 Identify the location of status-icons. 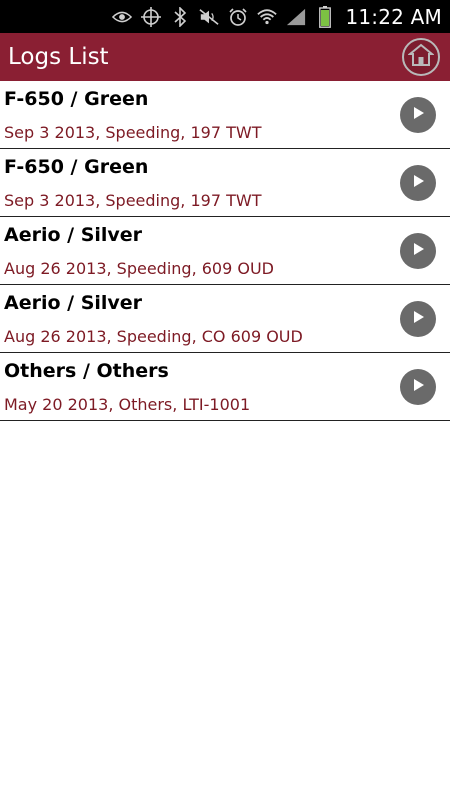
(223, 16).